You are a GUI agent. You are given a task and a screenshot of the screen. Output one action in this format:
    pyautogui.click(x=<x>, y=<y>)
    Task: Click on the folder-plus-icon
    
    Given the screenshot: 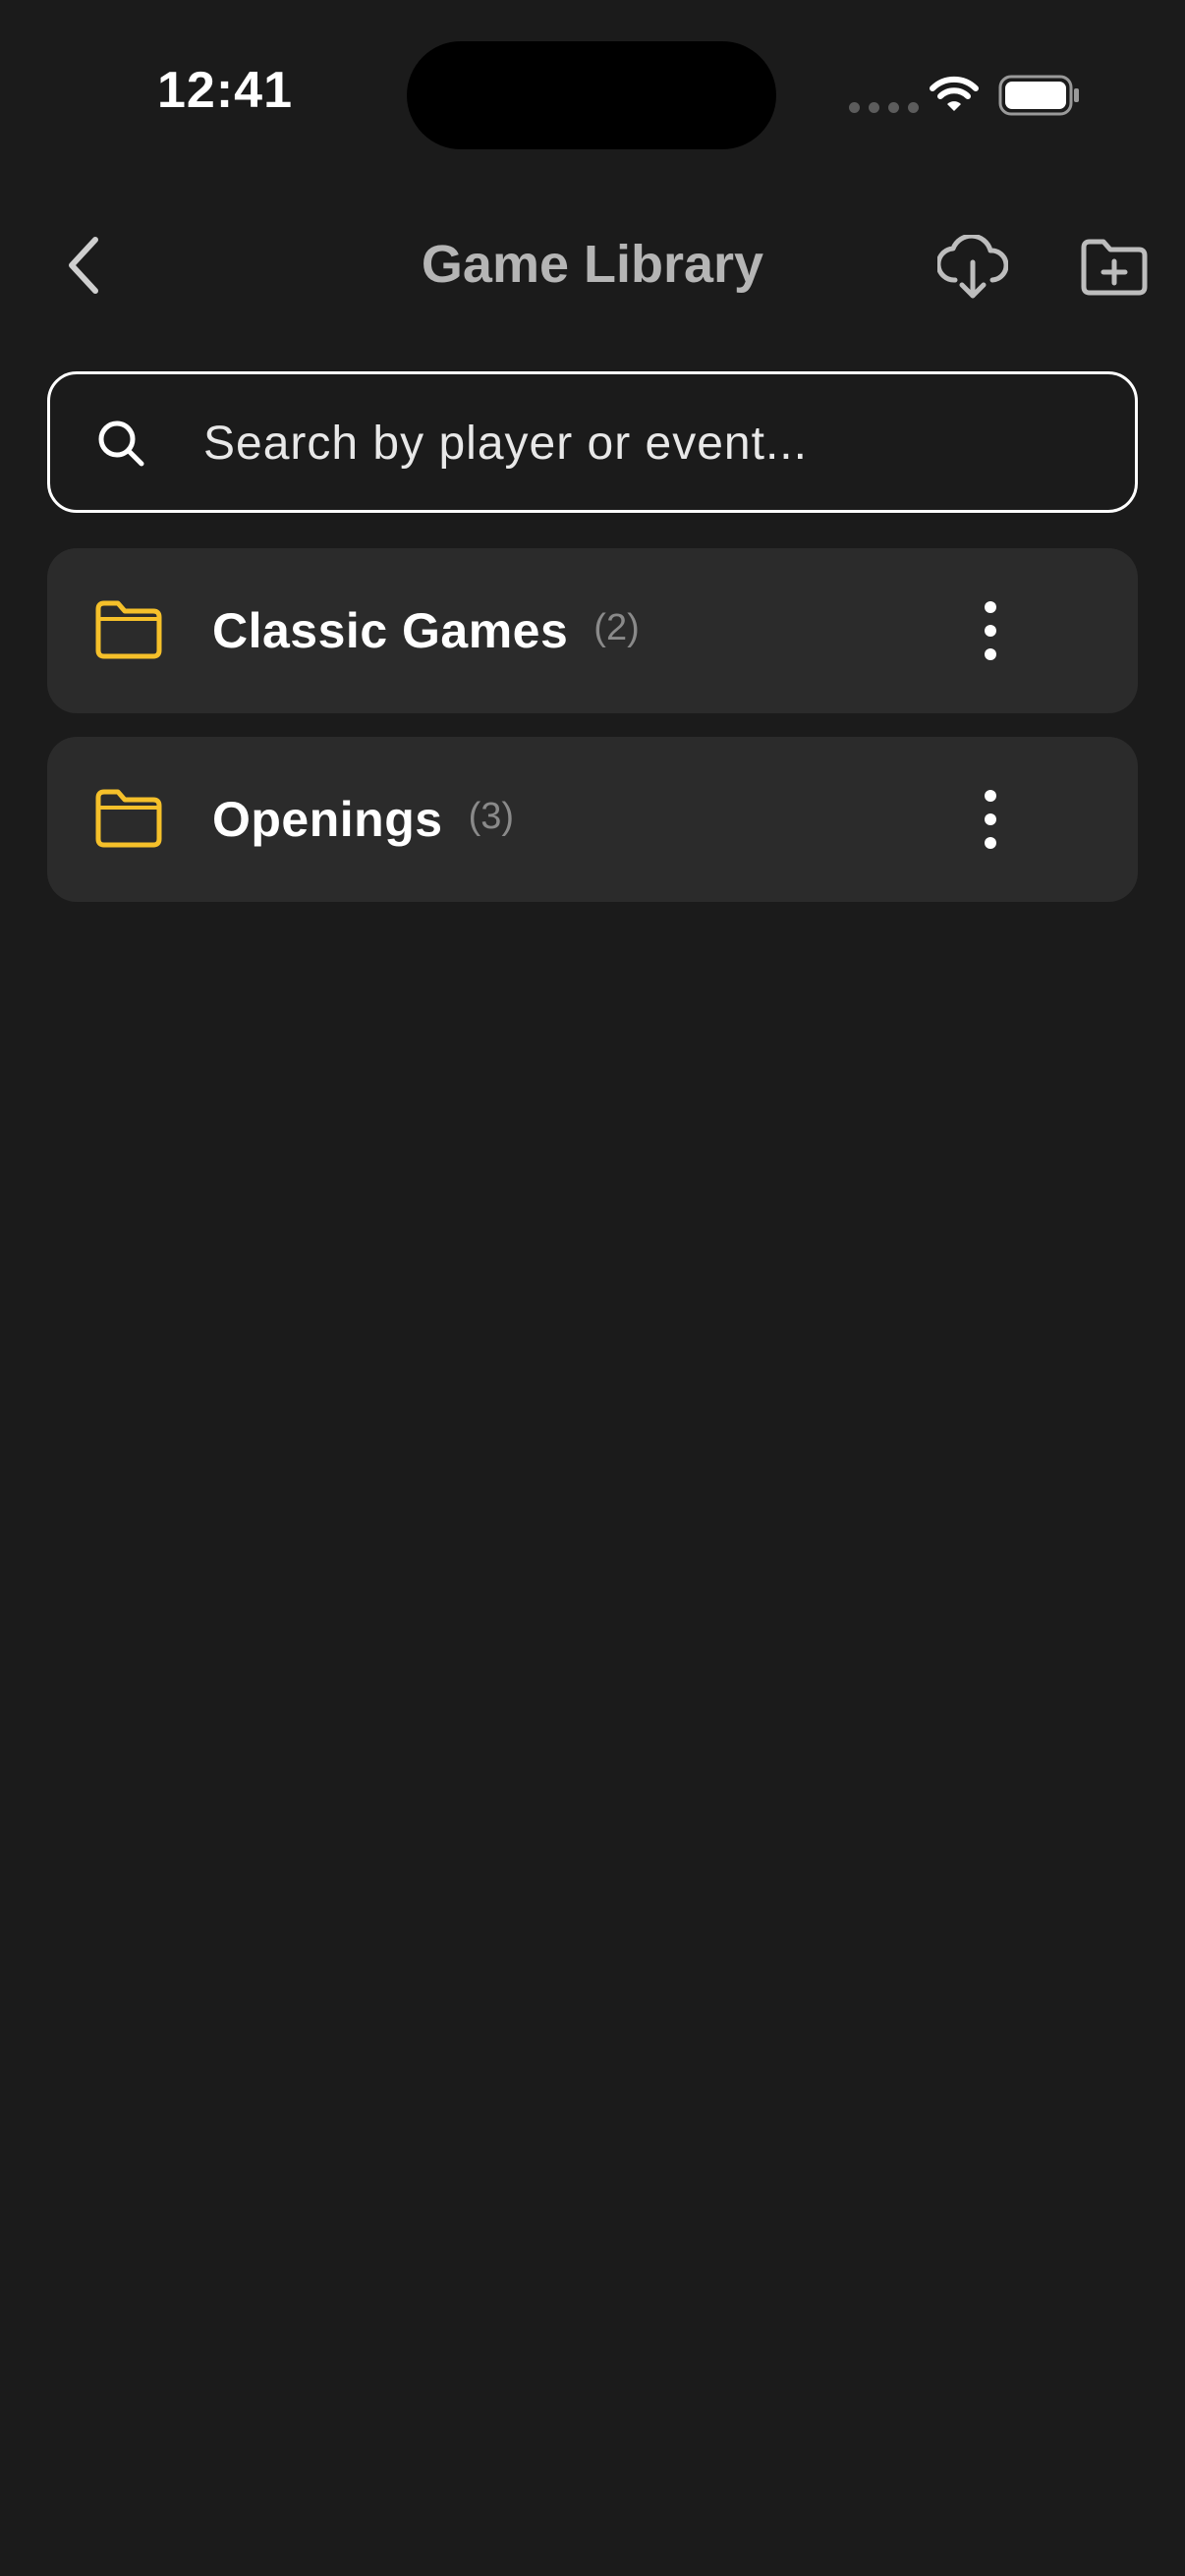 What is the action you would take?
    pyautogui.click(x=1115, y=267)
    